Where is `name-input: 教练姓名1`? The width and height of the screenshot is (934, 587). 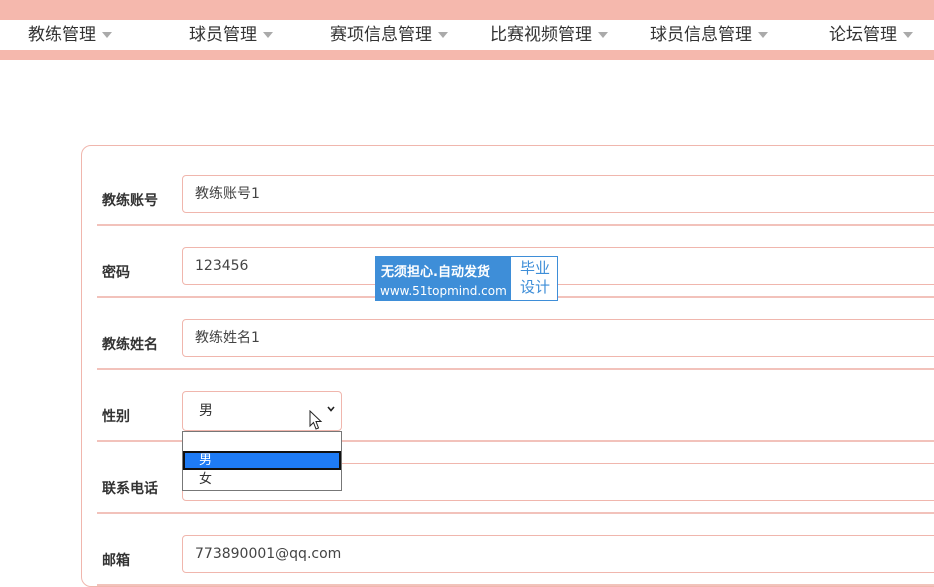
name-input: 教练姓名1 is located at coordinates (558, 338).